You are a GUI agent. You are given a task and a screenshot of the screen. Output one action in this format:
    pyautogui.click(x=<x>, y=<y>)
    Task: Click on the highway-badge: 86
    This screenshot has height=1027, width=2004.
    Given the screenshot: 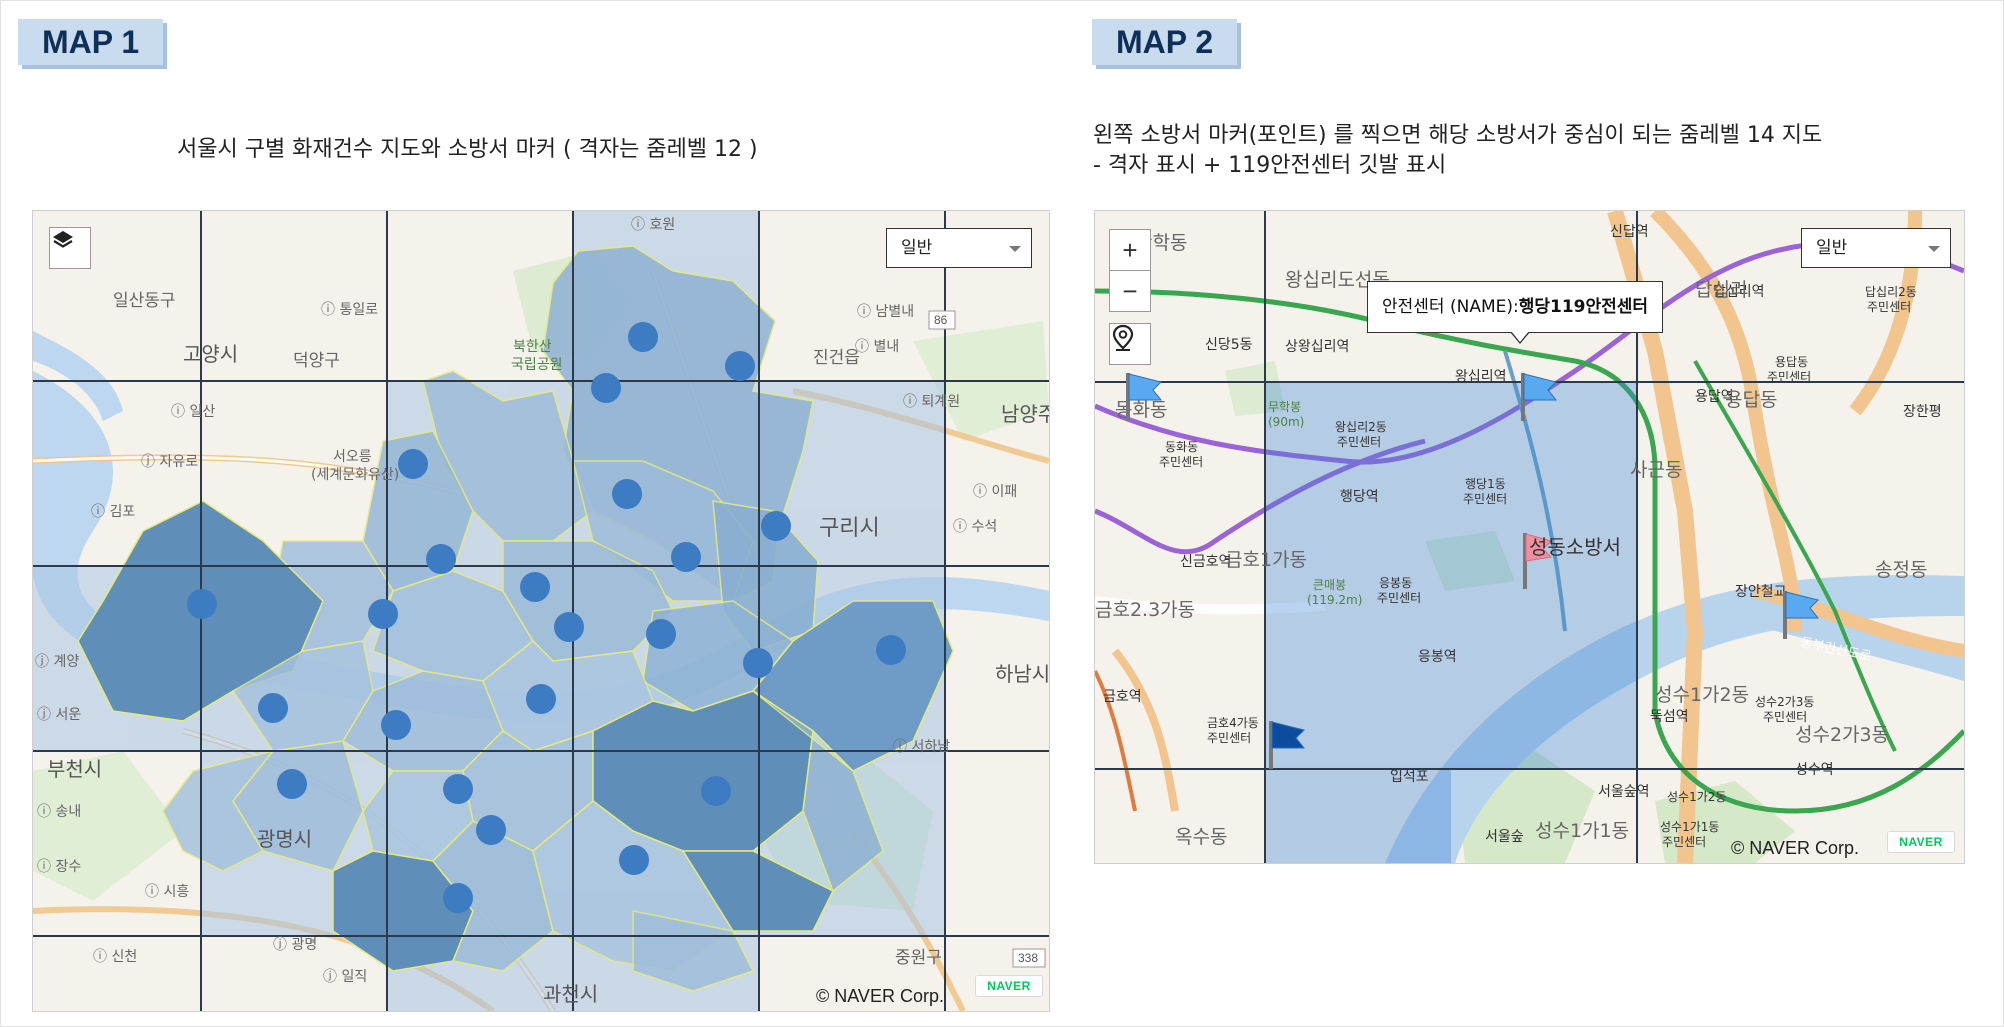 What is the action you would take?
    pyautogui.click(x=941, y=320)
    